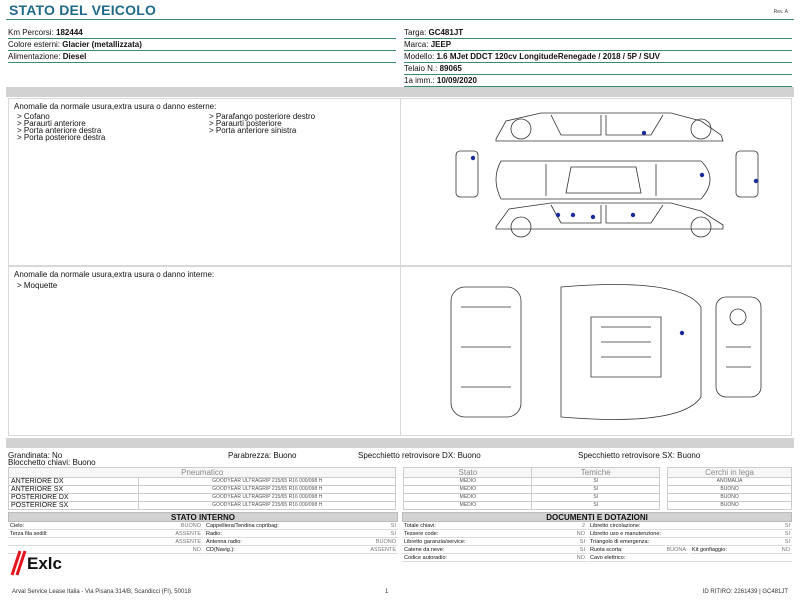 The height and width of the screenshot is (600, 800). I want to click on plate-value: GC481JT, so click(446, 32).